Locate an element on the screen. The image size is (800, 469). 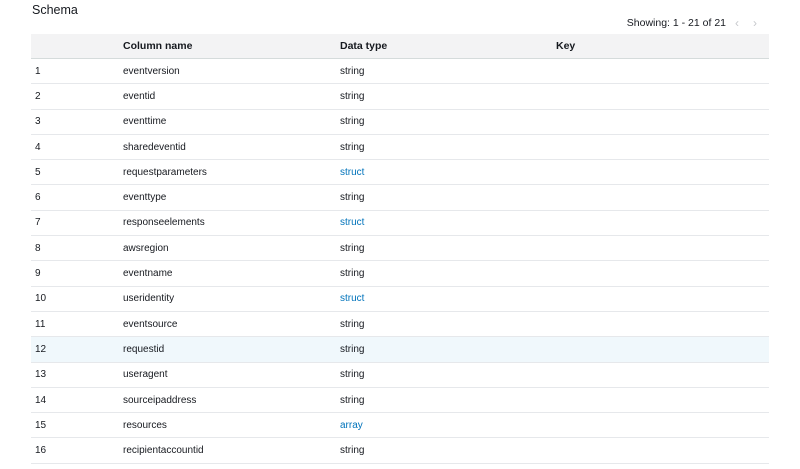
row-number: 4 is located at coordinates (38, 147).